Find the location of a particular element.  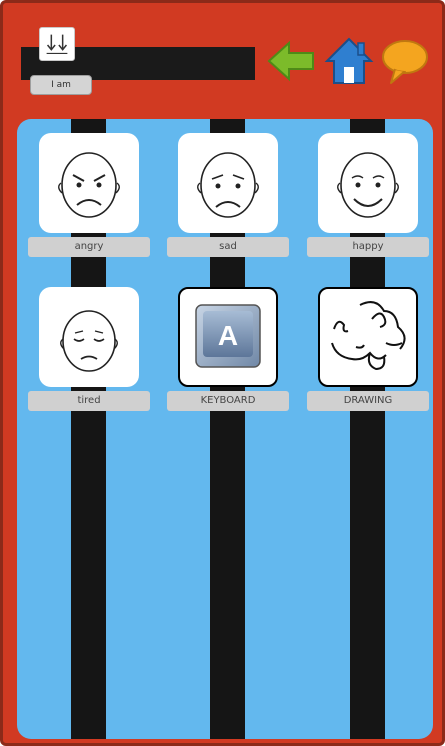

tile-label-tired: tired is located at coordinates (89, 401).